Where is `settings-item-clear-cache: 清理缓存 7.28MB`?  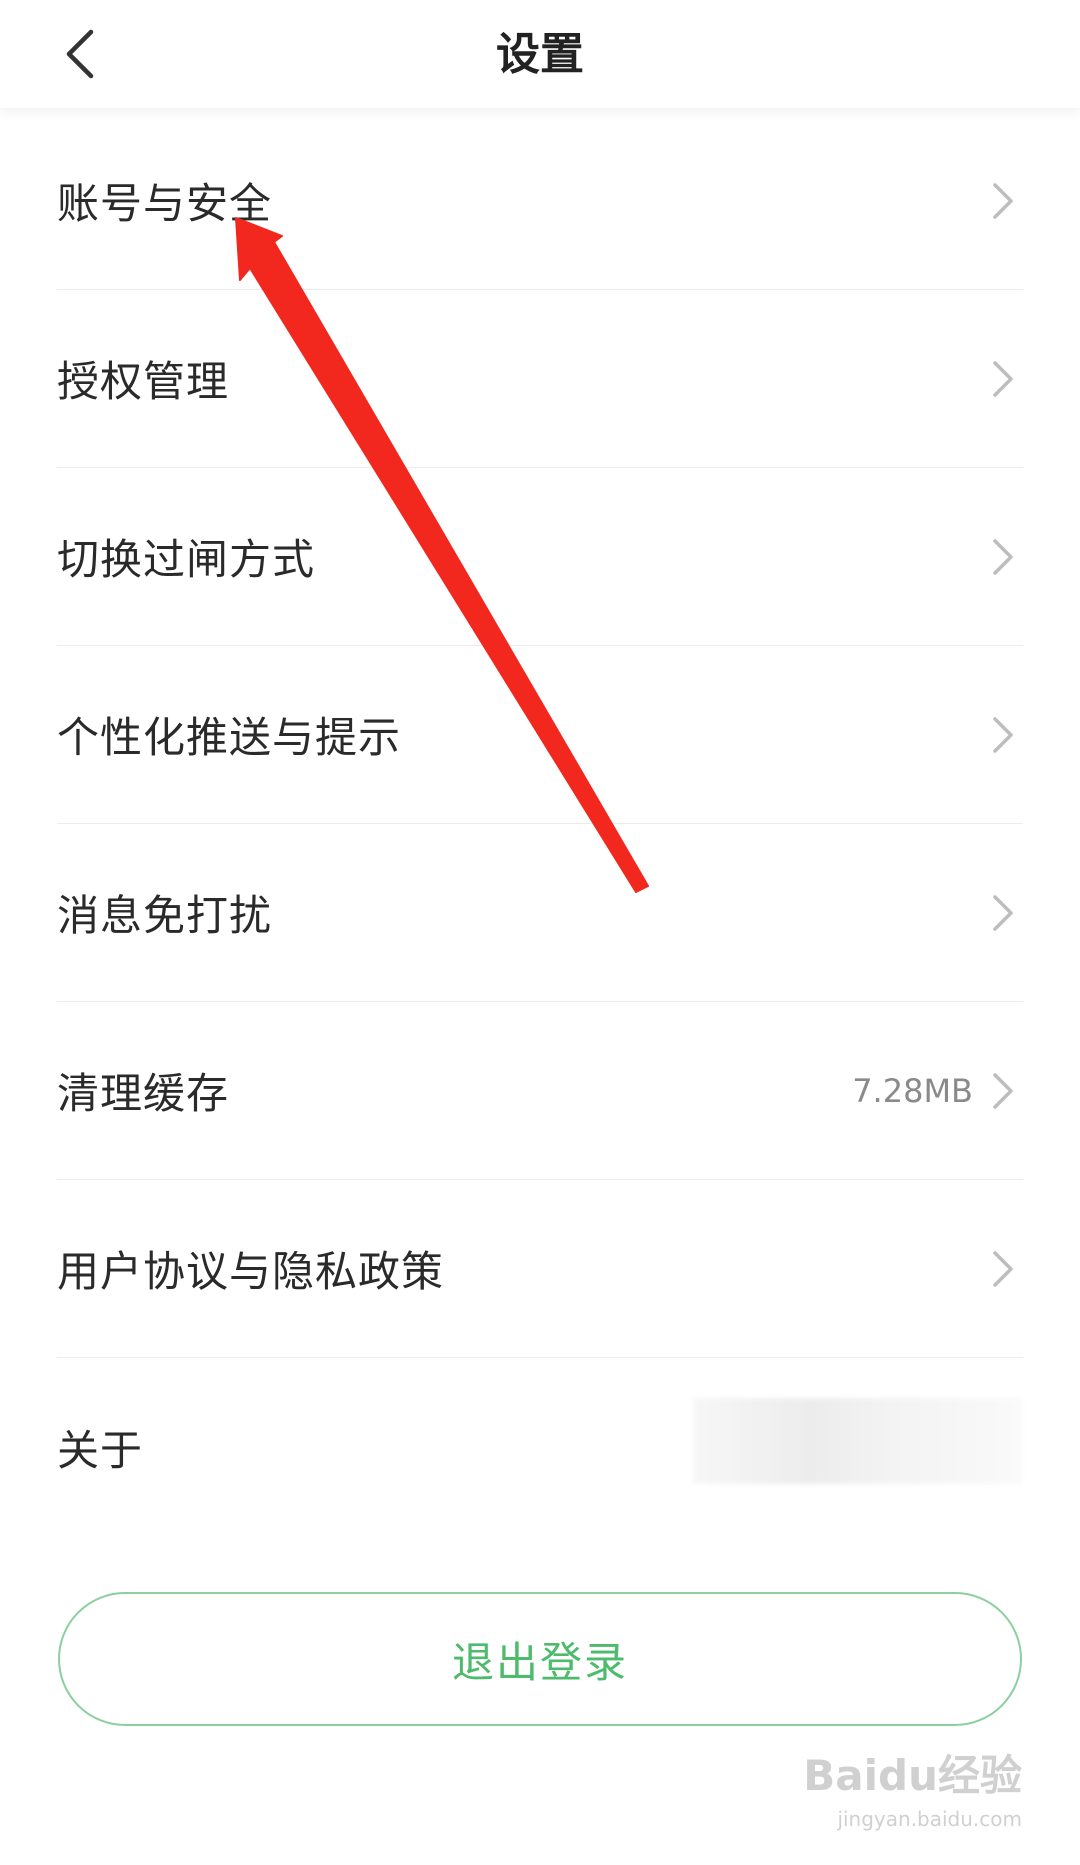 settings-item-clear-cache: 清理缓存 7.28MB is located at coordinates (540, 1091).